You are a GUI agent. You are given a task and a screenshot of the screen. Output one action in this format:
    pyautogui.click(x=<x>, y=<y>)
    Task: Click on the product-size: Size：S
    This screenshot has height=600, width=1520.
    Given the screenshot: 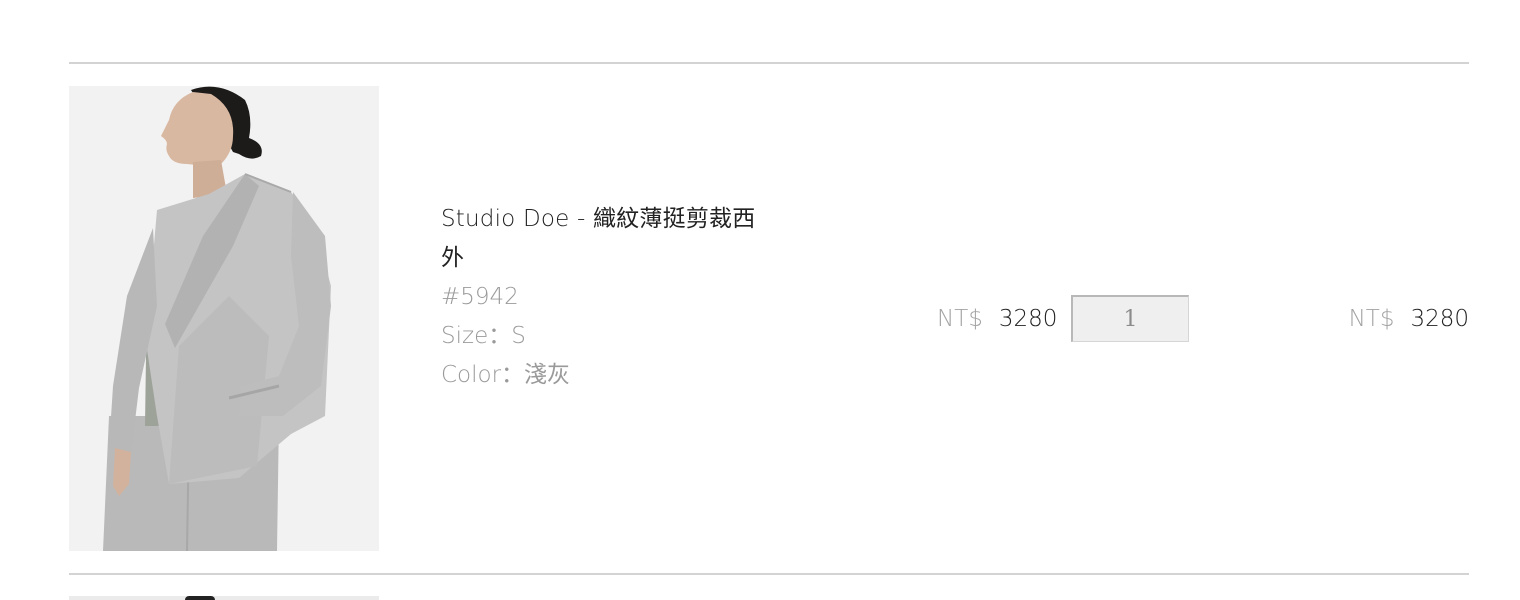 What is the action you would take?
    pyautogui.click(x=483, y=336)
    